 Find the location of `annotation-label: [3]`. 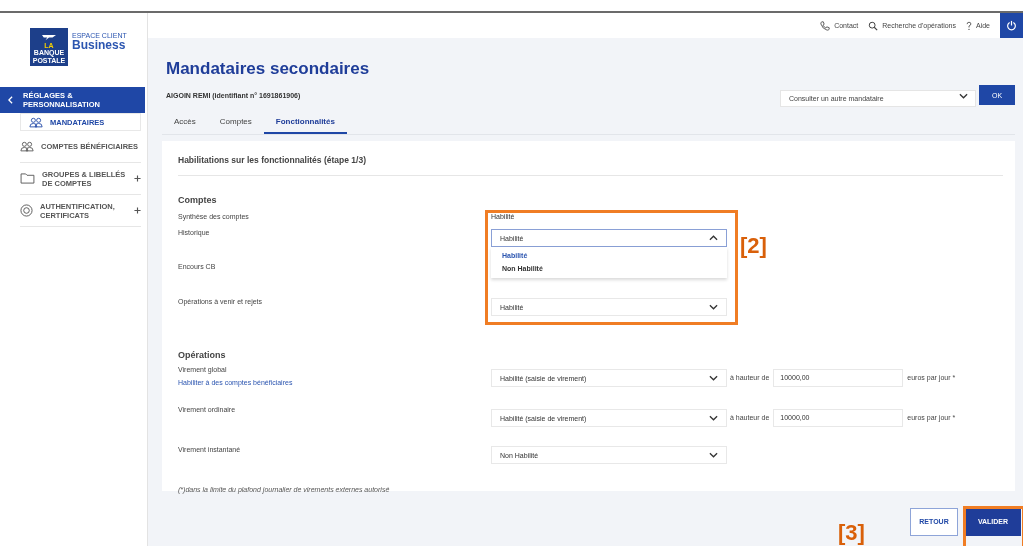

annotation-label: [3] is located at coordinates (851, 533).